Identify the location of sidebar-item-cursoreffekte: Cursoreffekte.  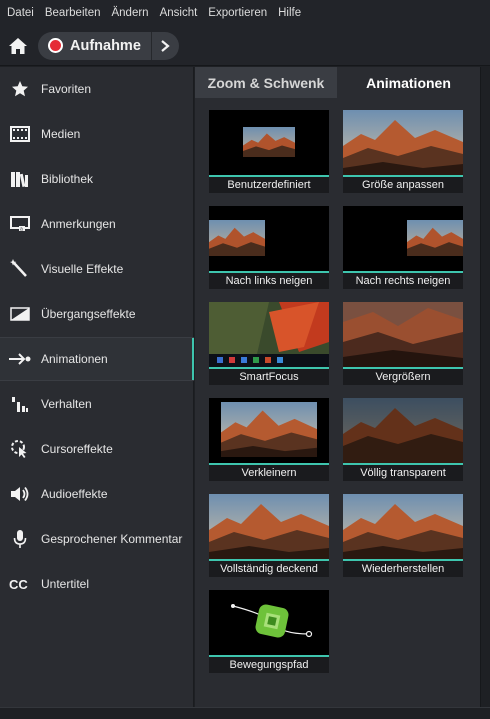
(97, 449).